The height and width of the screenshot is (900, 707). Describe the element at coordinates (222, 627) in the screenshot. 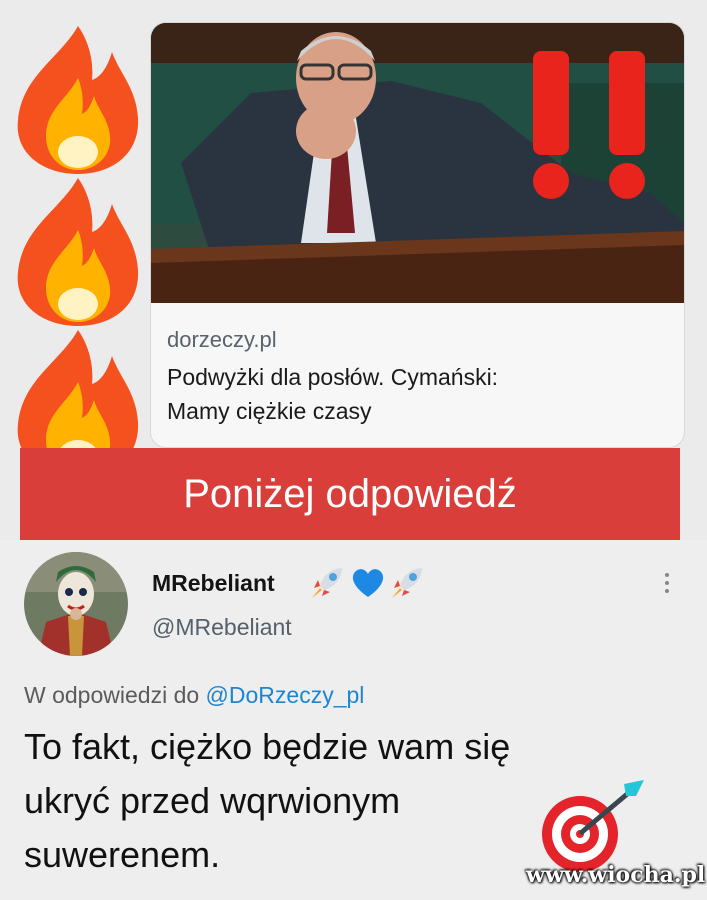

I see `user-handle: @MRebeliant` at that location.